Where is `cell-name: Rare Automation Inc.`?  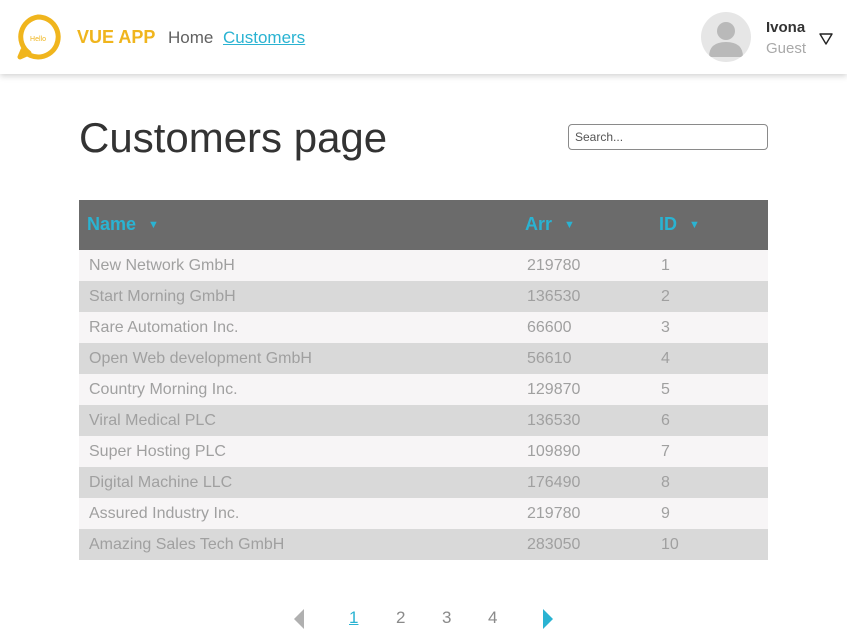
cell-name: Rare Automation Inc. is located at coordinates (164, 327).